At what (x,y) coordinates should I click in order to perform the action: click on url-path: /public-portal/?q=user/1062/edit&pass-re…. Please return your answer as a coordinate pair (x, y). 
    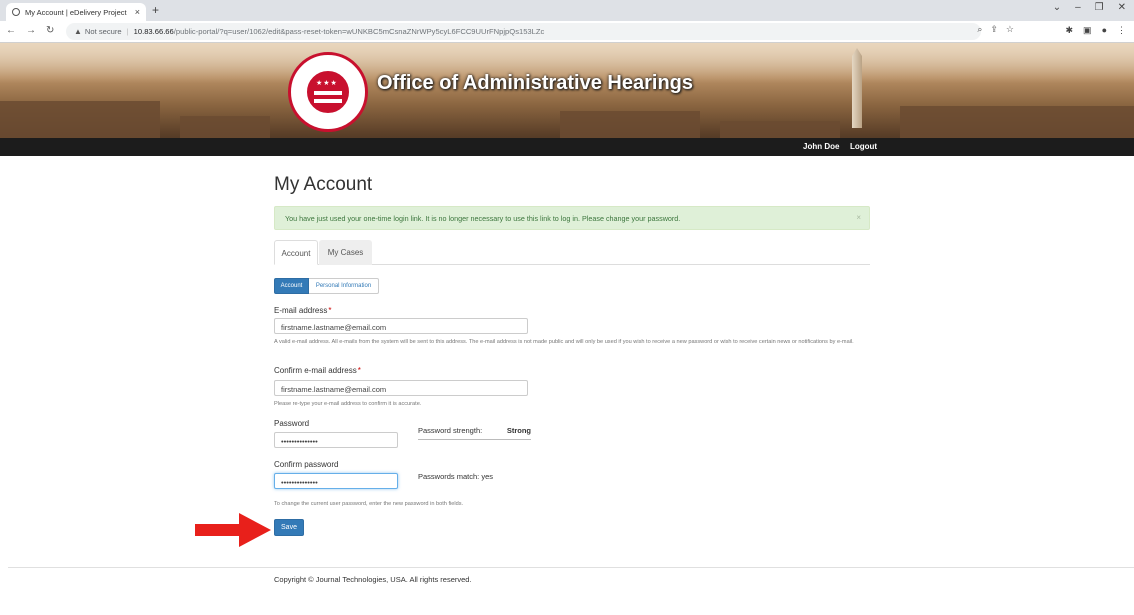
    Looking at the image, I should click on (359, 31).